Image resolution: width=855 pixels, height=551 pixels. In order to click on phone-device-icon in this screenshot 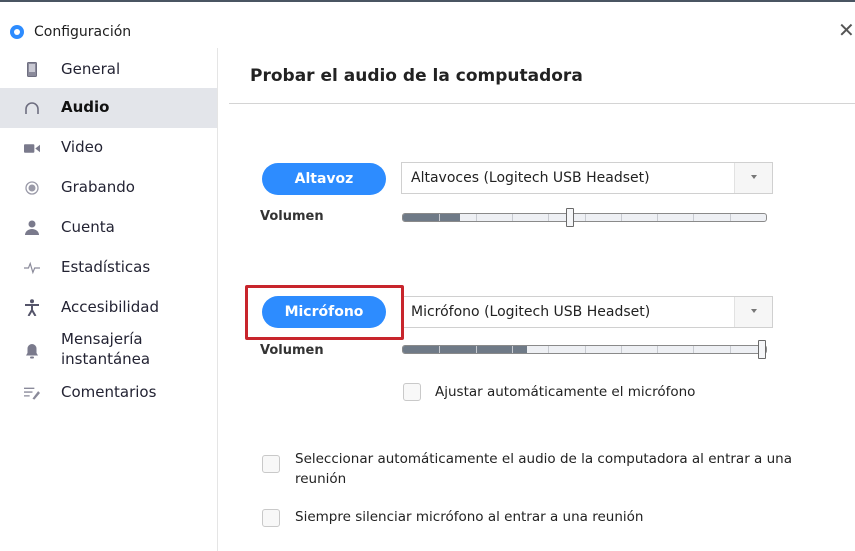, I will do `click(32, 69)`.